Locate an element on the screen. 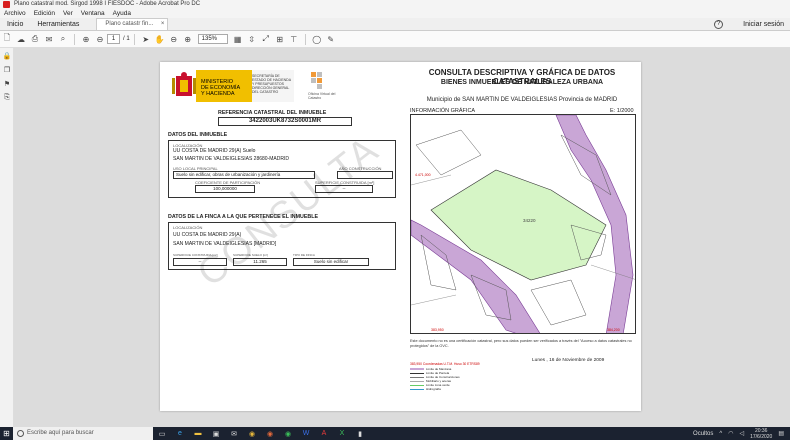  attachment-icon: ⎘ is located at coordinates (7, 98).